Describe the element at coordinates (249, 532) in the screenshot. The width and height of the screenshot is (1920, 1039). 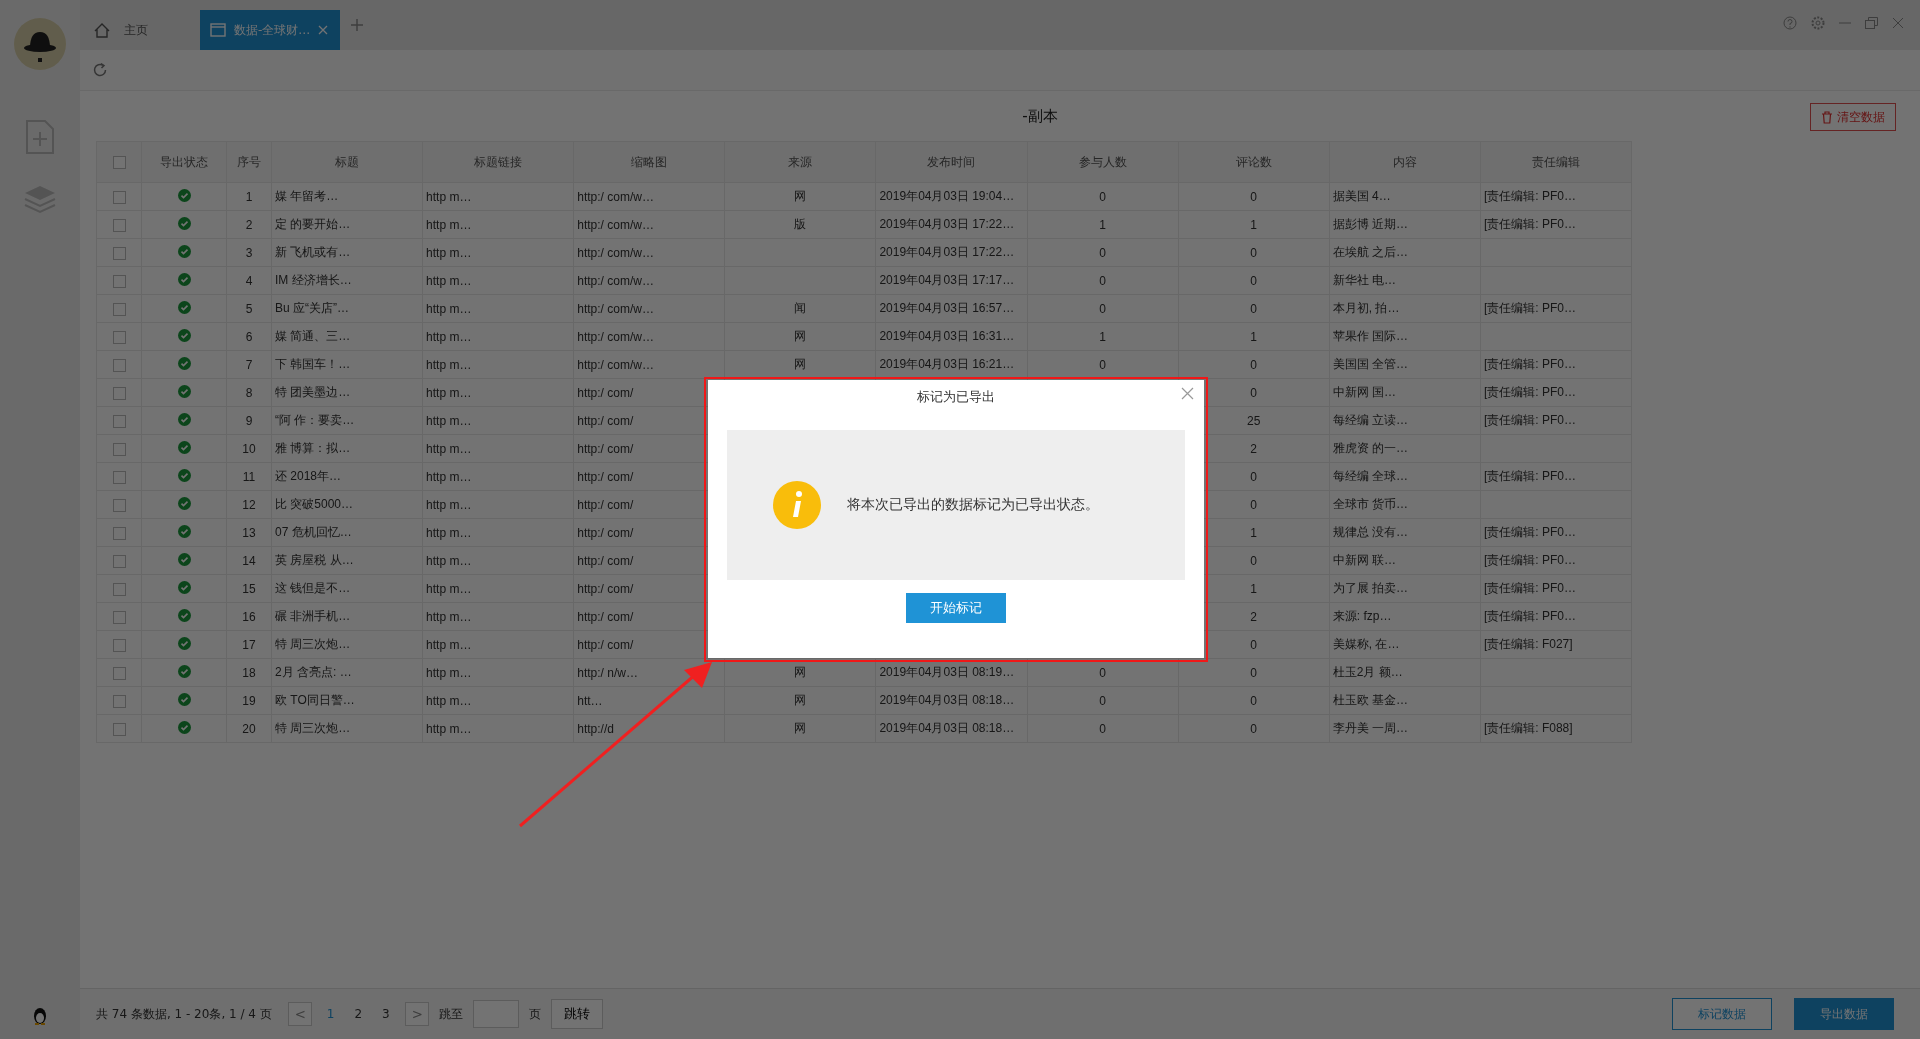
I see `table-cell: 13` at that location.